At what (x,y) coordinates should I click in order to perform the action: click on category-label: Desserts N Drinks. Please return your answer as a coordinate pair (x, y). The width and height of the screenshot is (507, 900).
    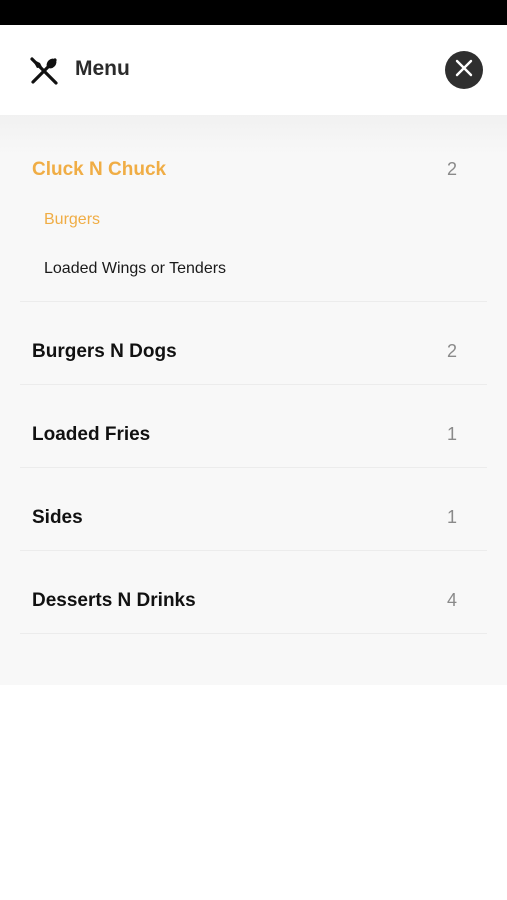
    Looking at the image, I should click on (114, 600).